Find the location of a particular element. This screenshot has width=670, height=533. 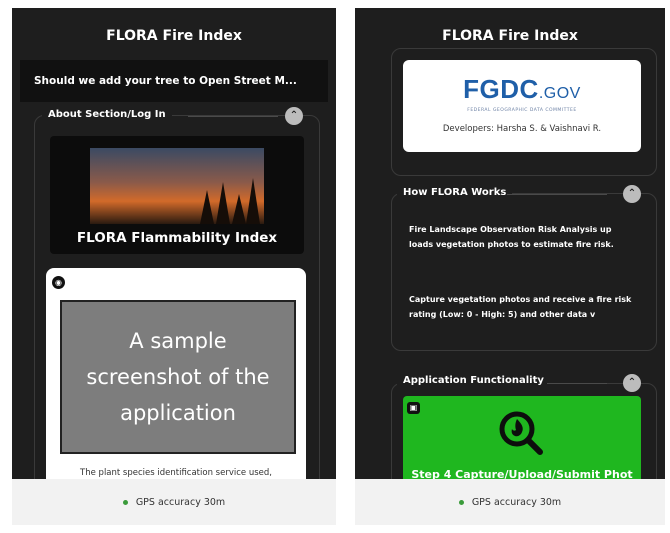

functionality-section-title: Application Functionality is located at coordinates (473, 380).